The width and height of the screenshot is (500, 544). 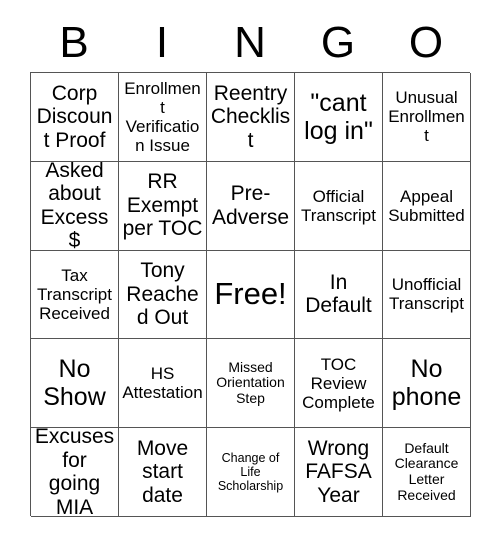 I want to click on bingo-cell: TOC Review Complete, so click(x=339, y=384).